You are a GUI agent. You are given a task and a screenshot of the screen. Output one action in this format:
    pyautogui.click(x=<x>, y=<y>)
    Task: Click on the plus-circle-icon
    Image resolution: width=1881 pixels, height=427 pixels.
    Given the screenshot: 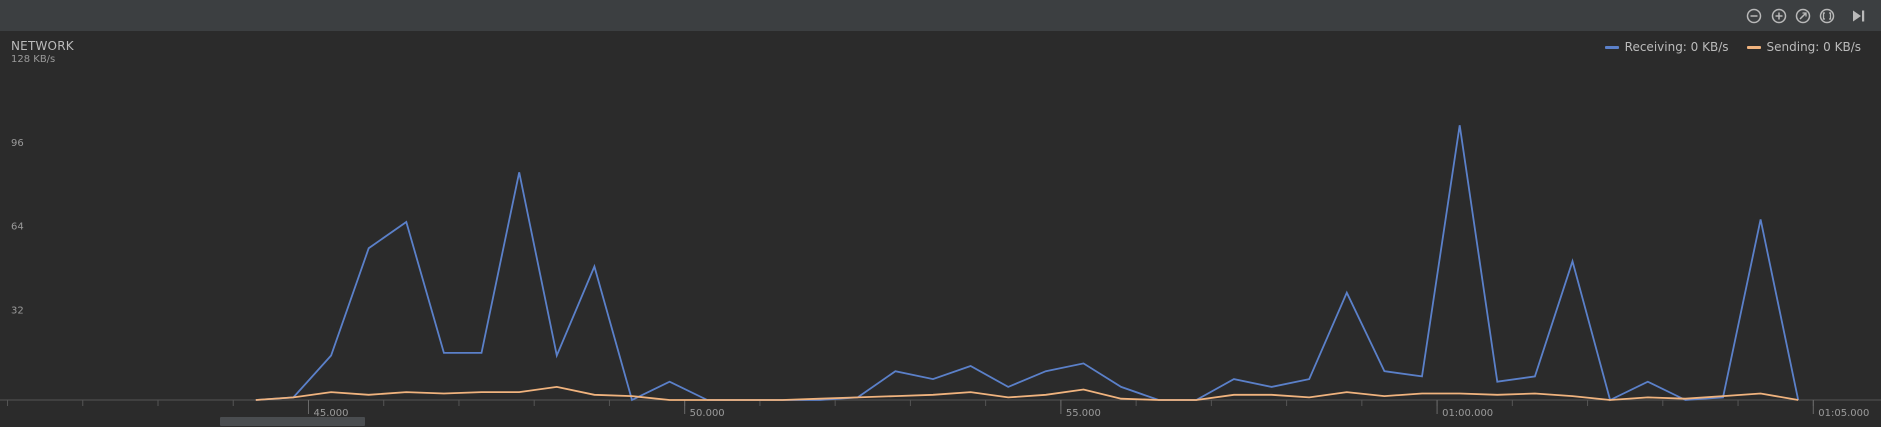 What is the action you would take?
    pyautogui.click(x=1779, y=16)
    